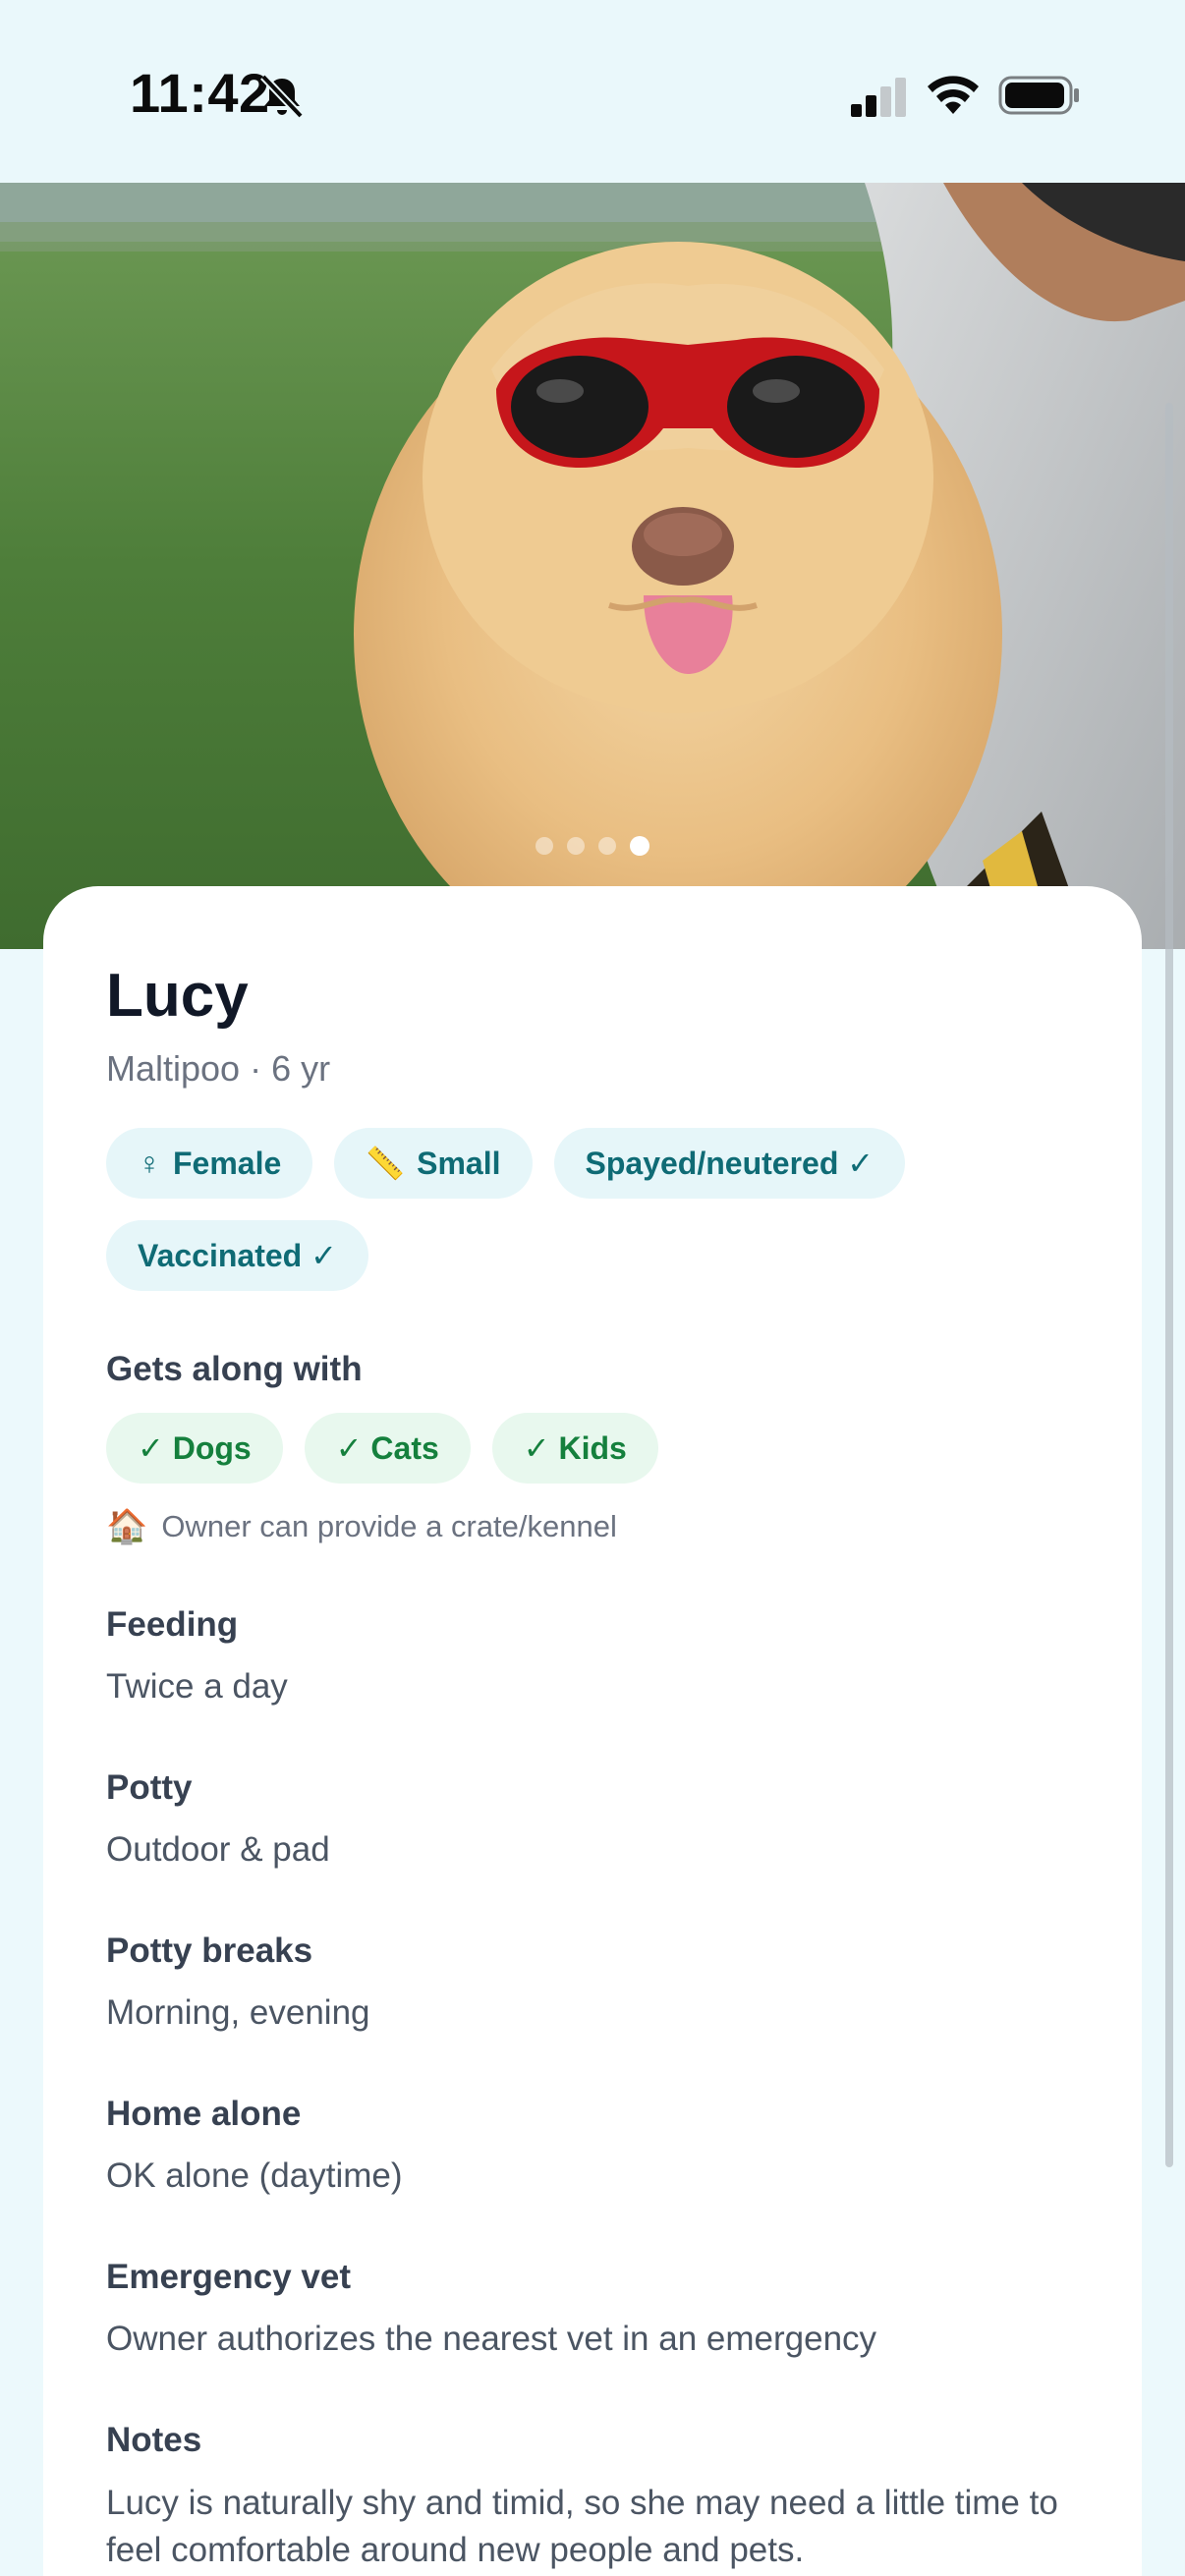 This screenshot has height=2576, width=1185. I want to click on chip-label: Spayed/neutered ✓, so click(730, 1163).